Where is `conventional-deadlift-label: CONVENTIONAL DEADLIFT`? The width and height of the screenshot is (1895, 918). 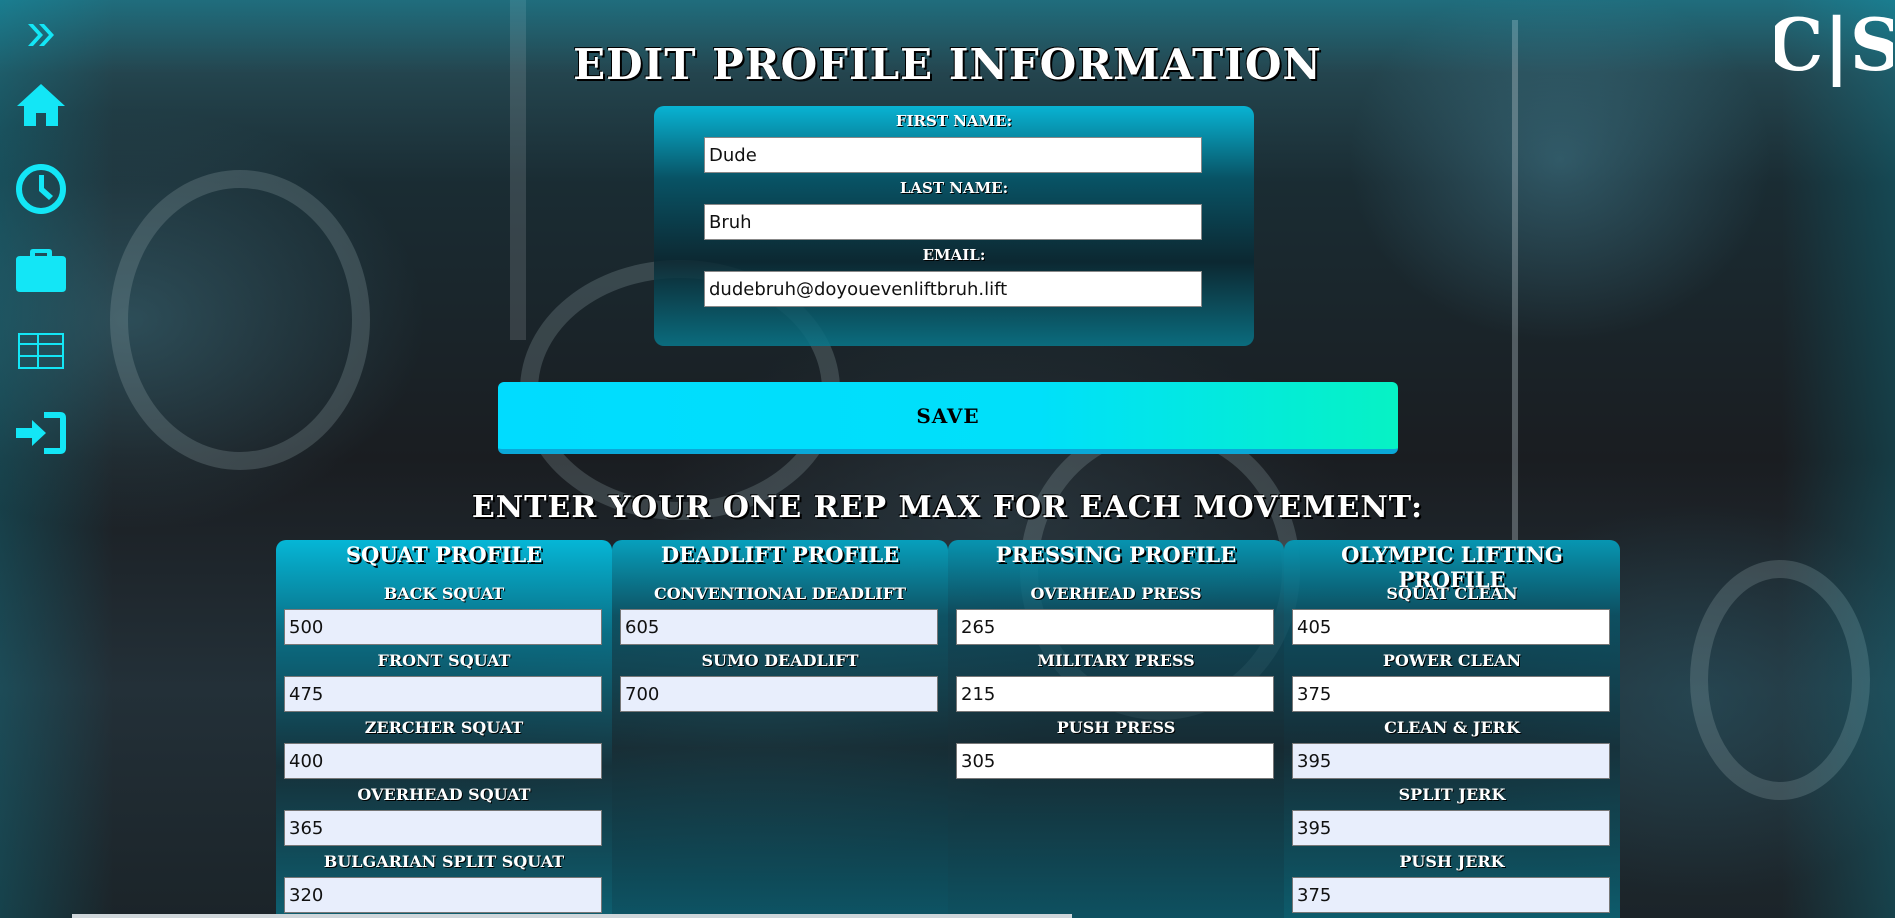
conventional-deadlift-label: CONVENTIONAL DEADLIFT is located at coordinates (780, 593).